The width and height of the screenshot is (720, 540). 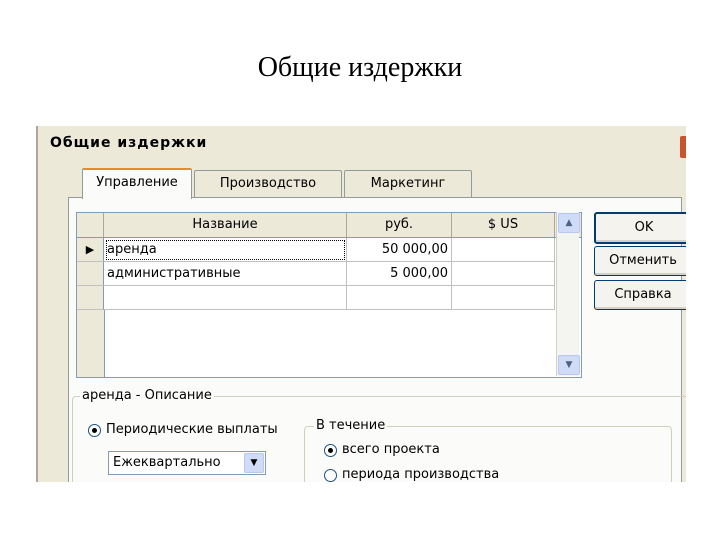 I want to click on chevron-up-icon: ▲, so click(x=569, y=223).